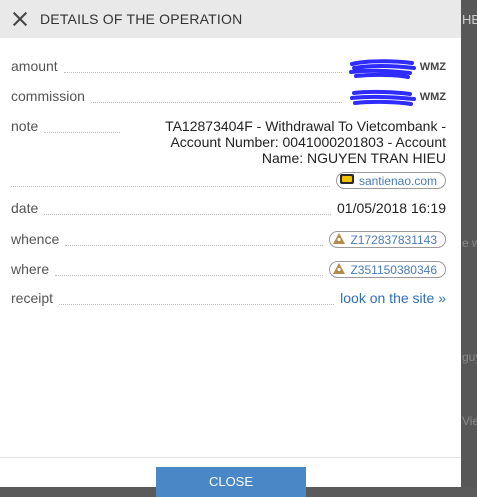 The image size is (477, 497). Describe the element at coordinates (30, 269) in the screenshot. I see `where-label: where` at that location.